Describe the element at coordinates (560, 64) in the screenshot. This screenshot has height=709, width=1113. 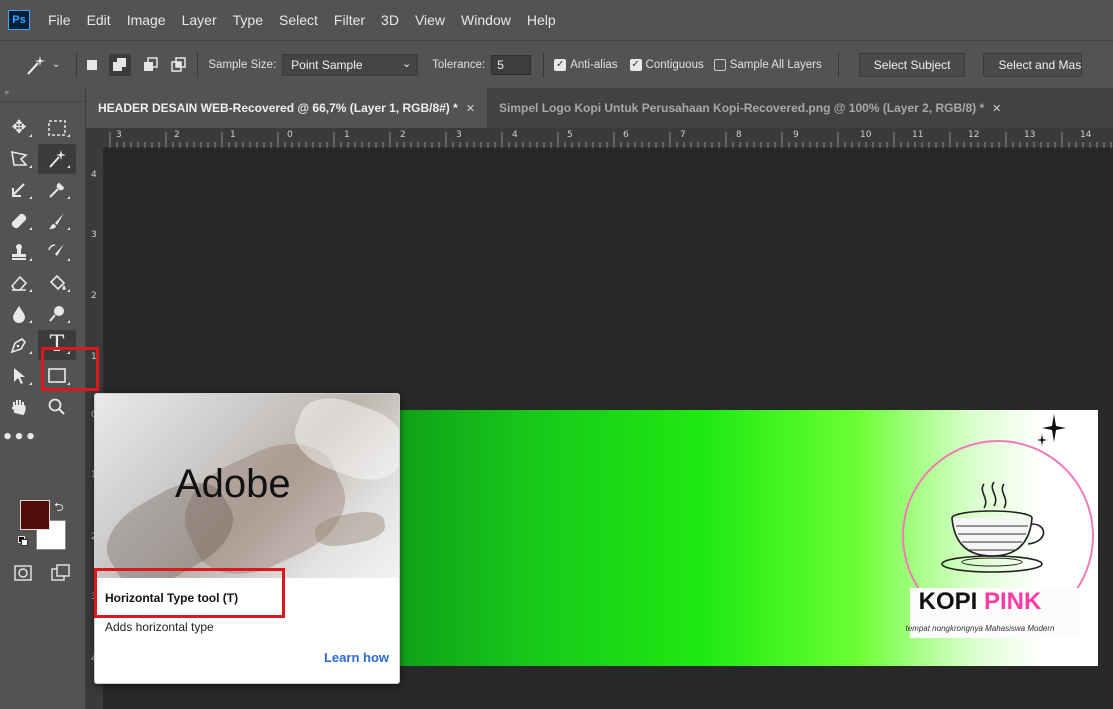
I see `anti-alias-checkbox: ✓` at that location.